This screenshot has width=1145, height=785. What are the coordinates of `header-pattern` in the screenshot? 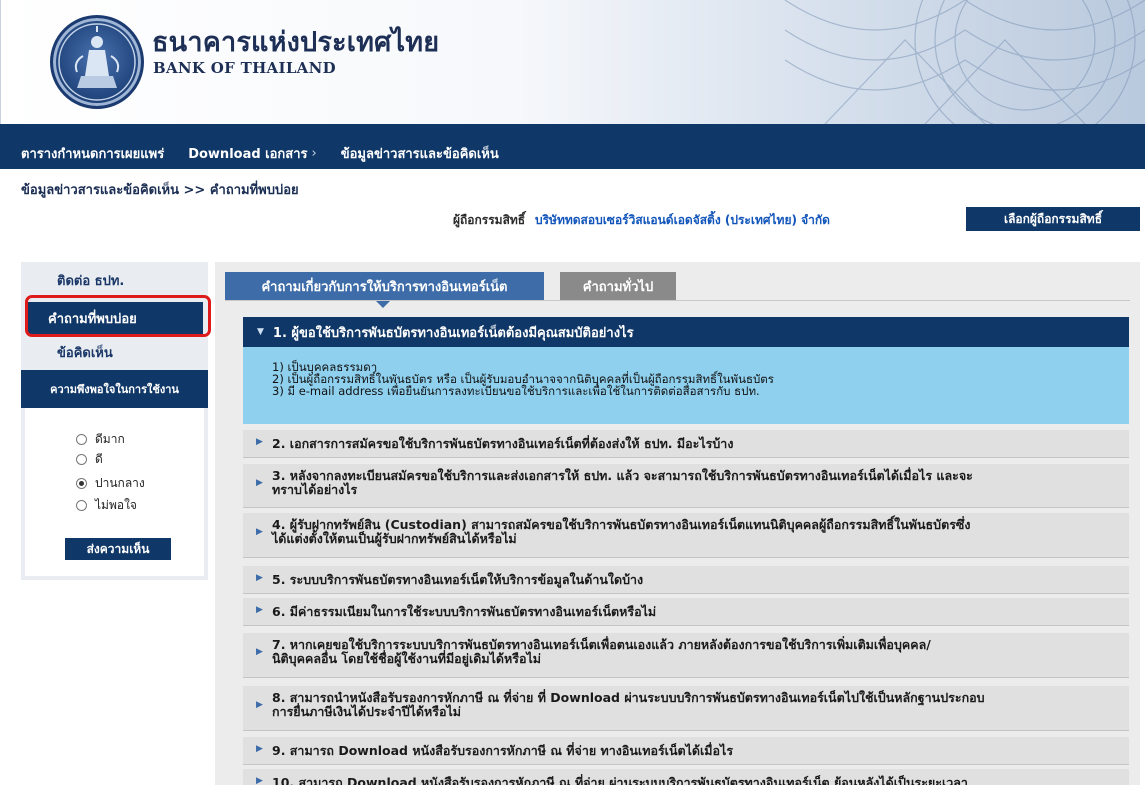 It's located at (964, 62).